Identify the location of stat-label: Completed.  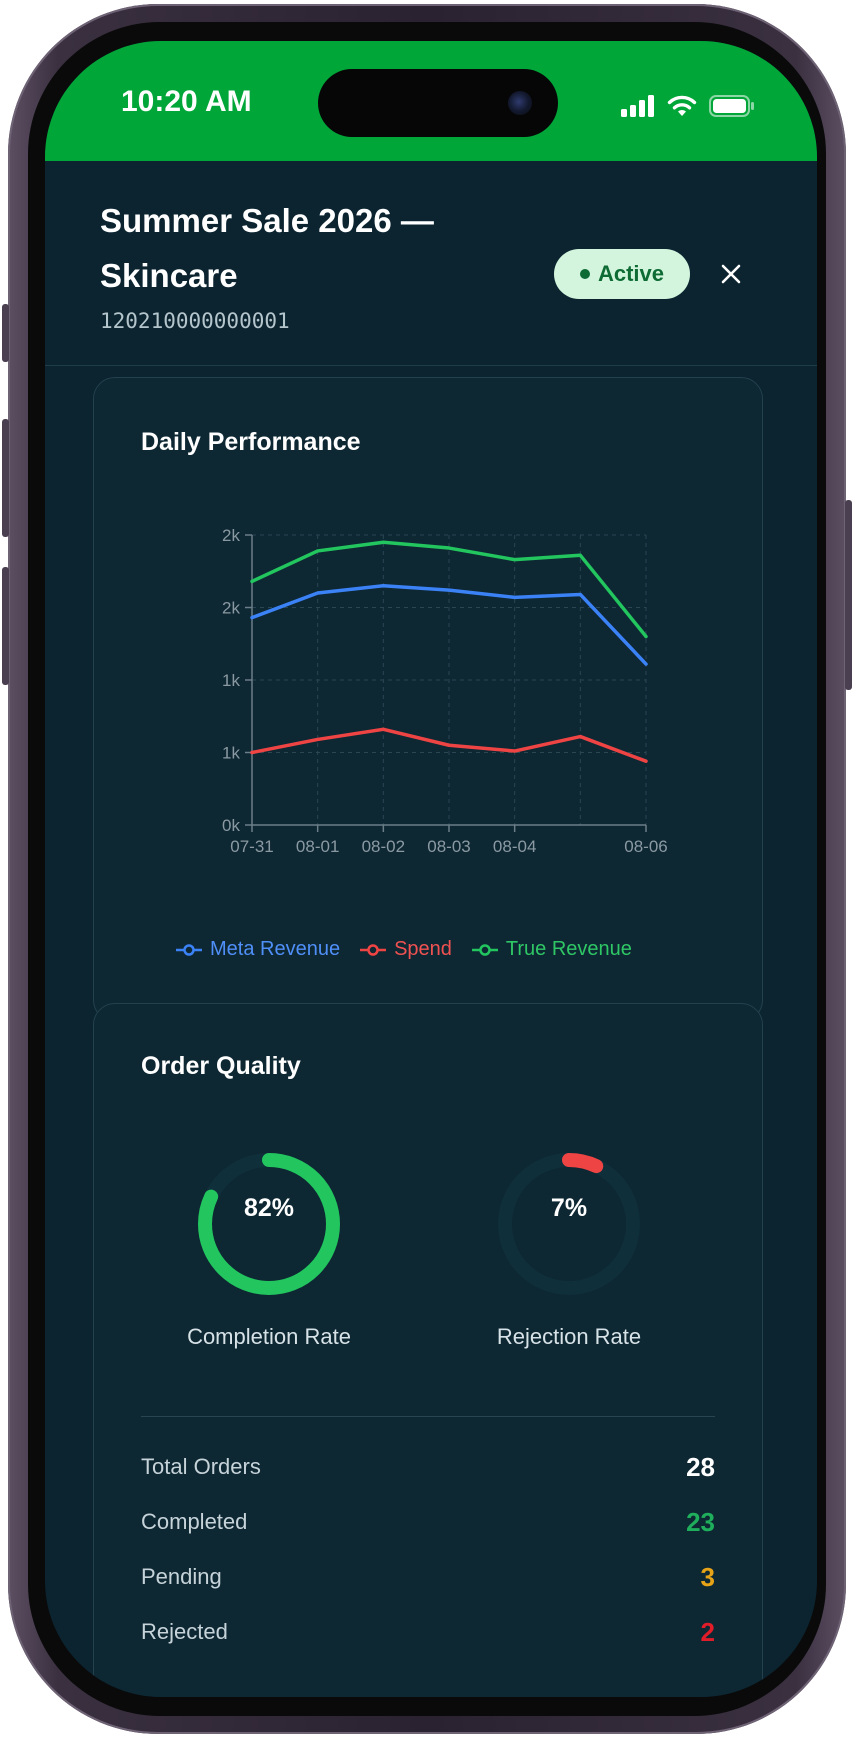
(194, 1521).